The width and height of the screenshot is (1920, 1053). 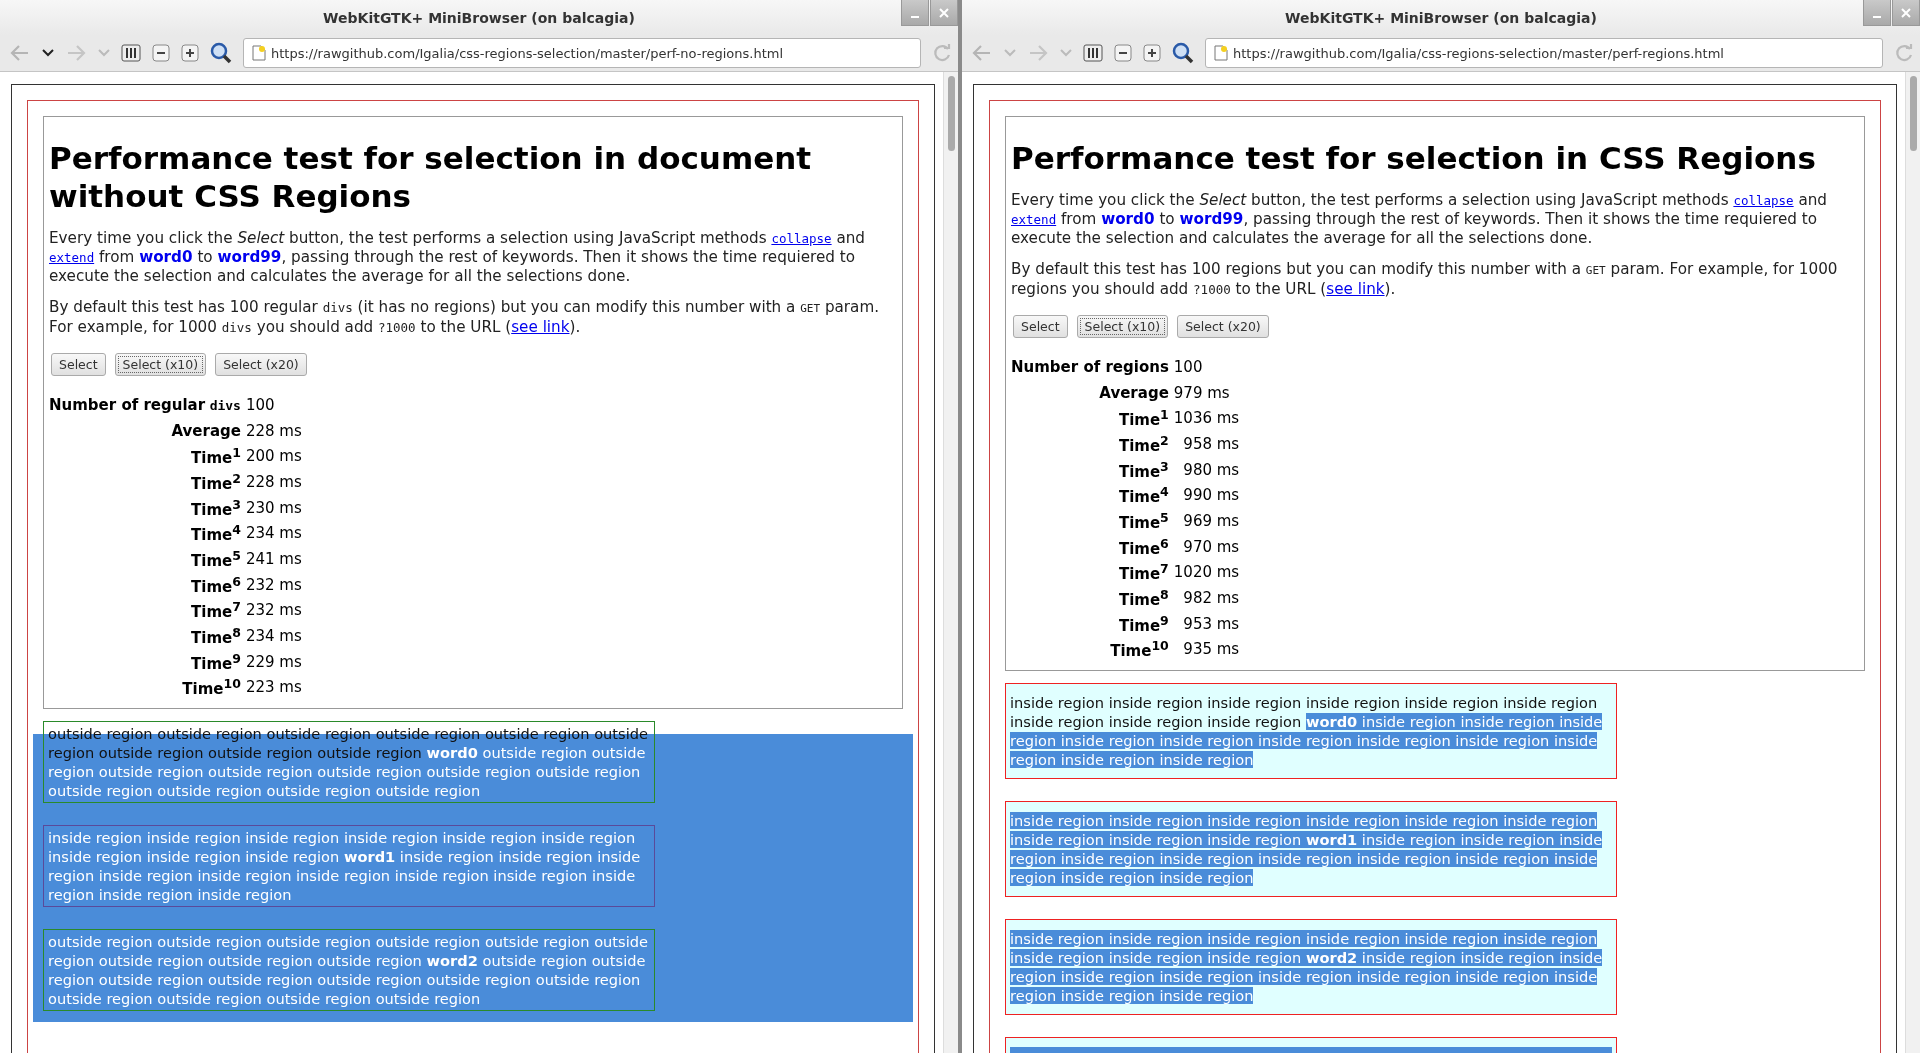 What do you see at coordinates (1206, 419) in the screenshot?
I see `stat-value: 1036 ms` at bounding box center [1206, 419].